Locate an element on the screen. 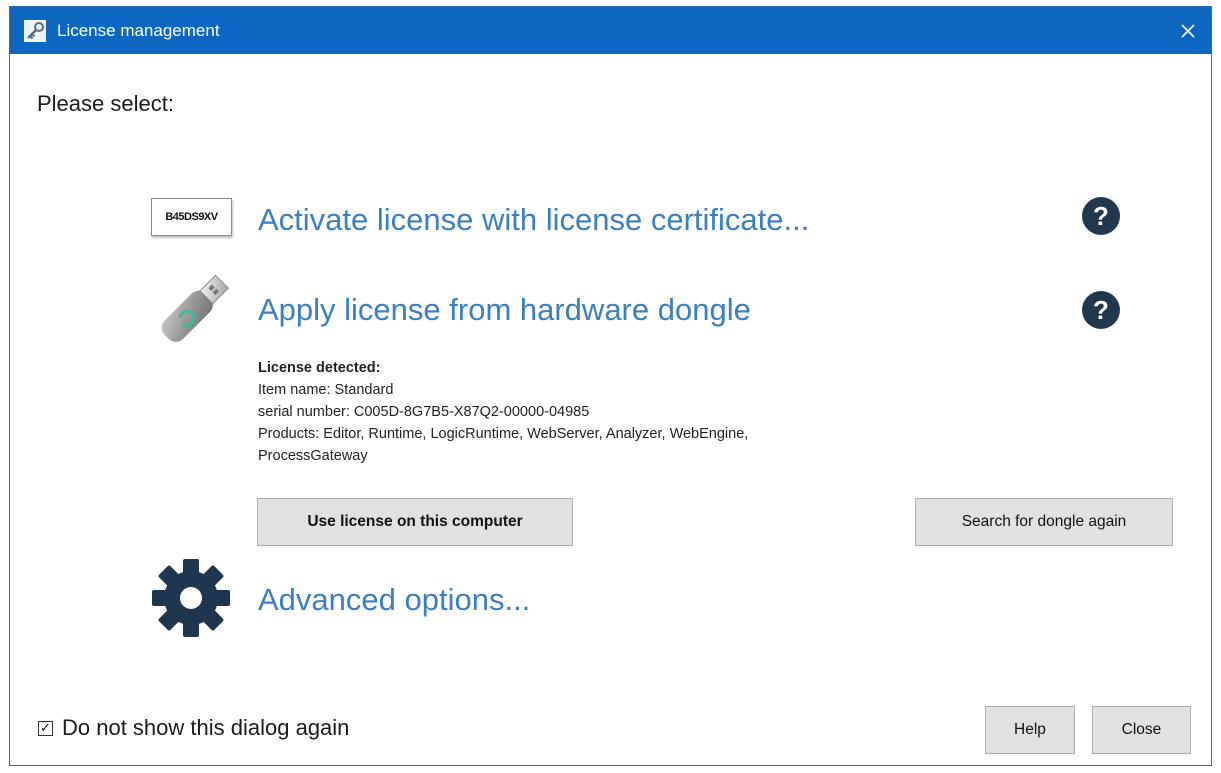 The height and width of the screenshot is (773, 1221). dongle-help-icon: ? is located at coordinates (1101, 310).